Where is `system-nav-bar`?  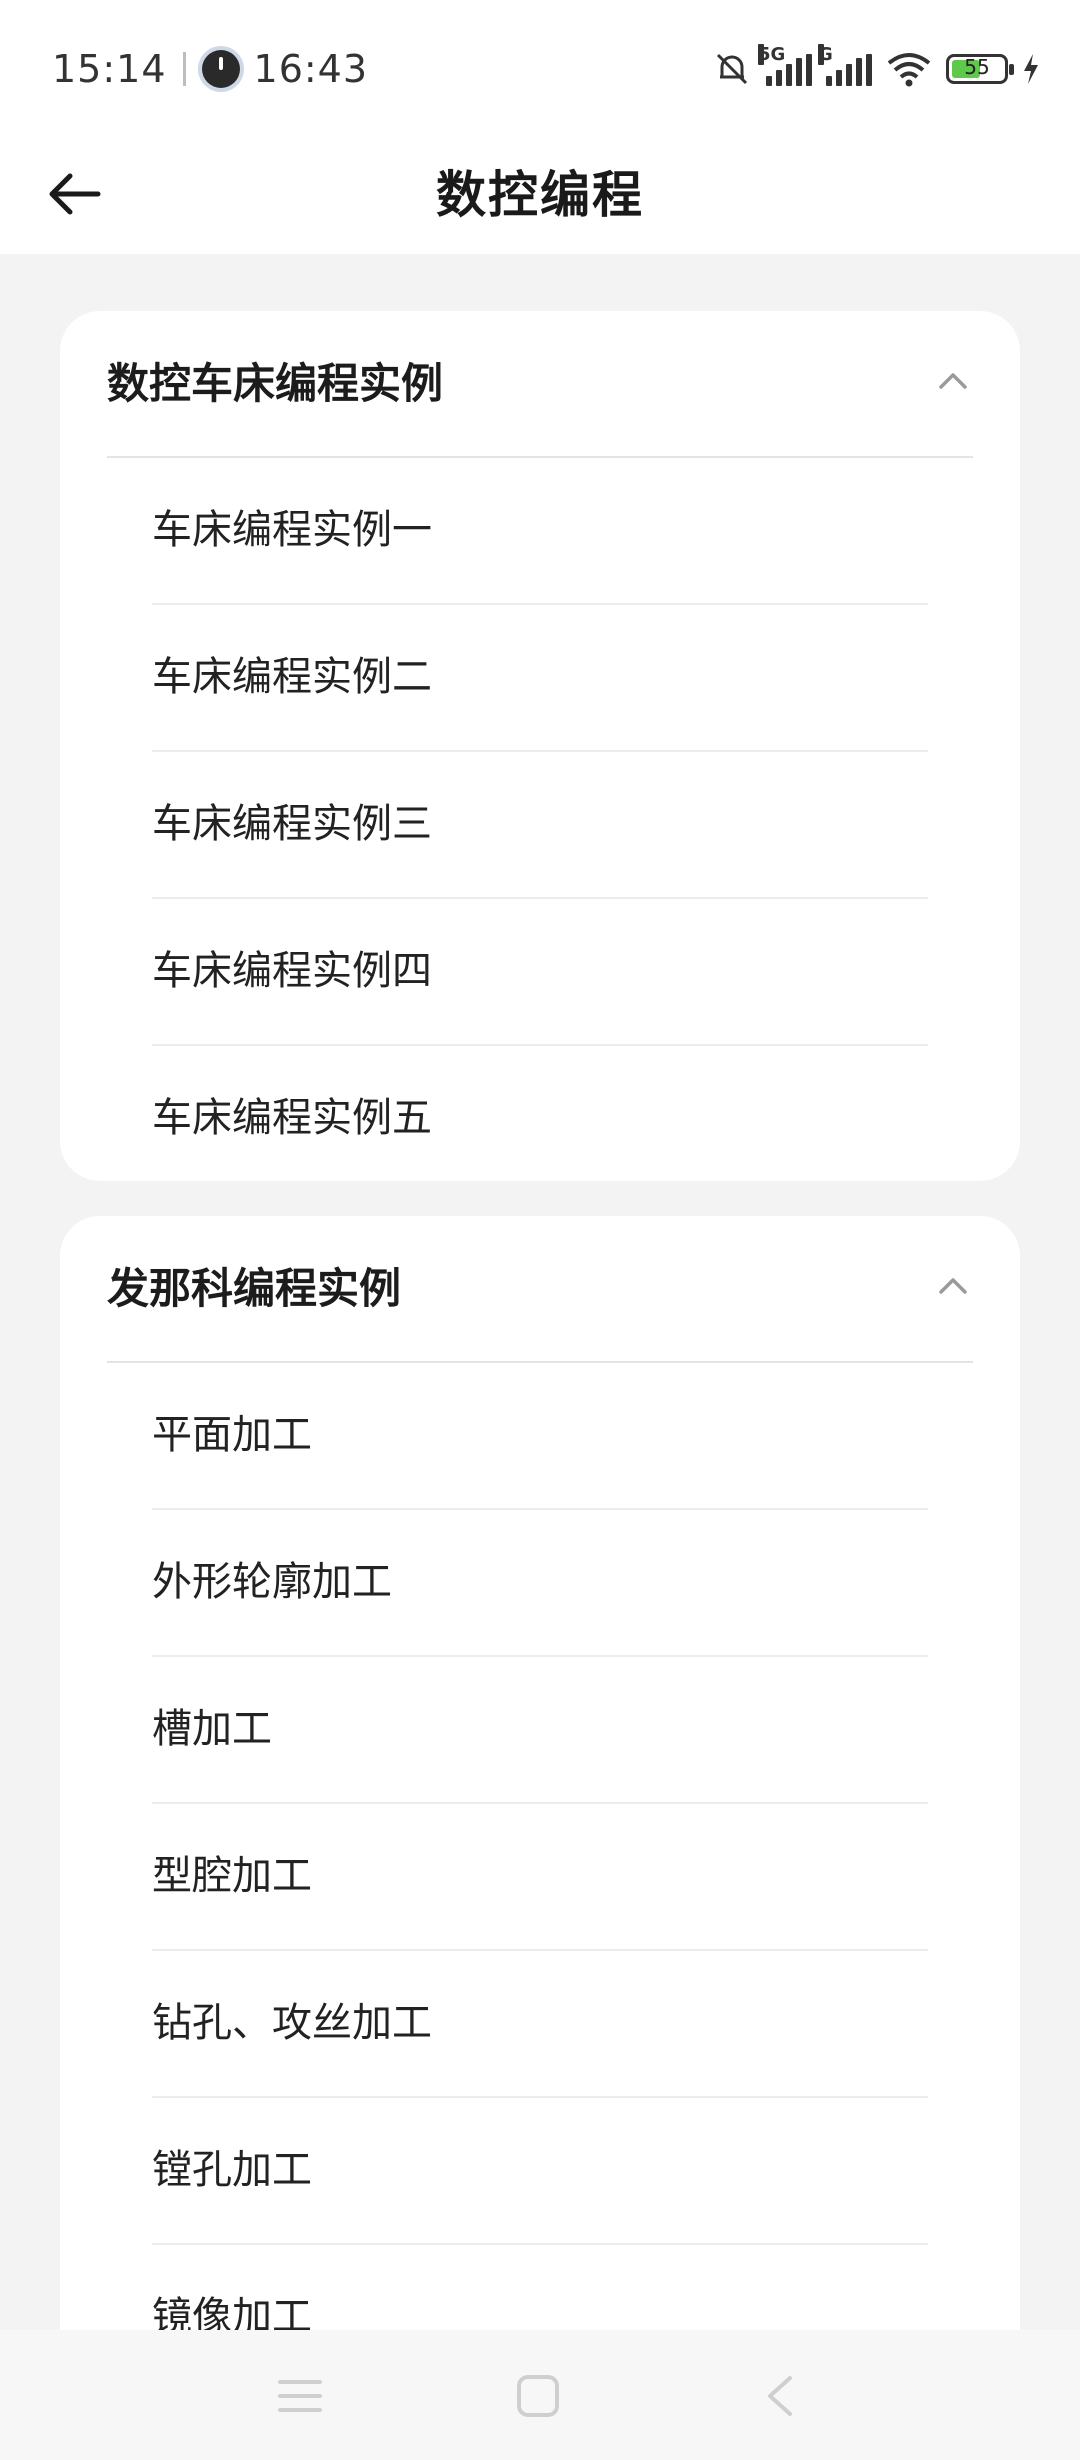
system-nav-bar is located at coordinates (540, 2395).